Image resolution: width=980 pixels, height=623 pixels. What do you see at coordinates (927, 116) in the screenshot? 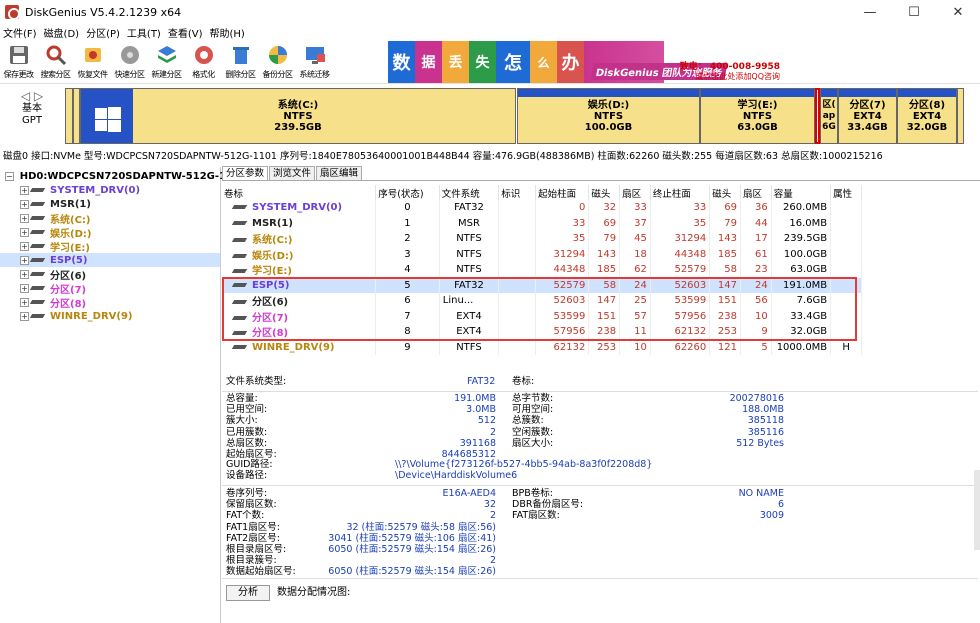
I see `disk-map-partition-8: 分区(8) EXT4 32.0GB` at bounding box center [927, 116].